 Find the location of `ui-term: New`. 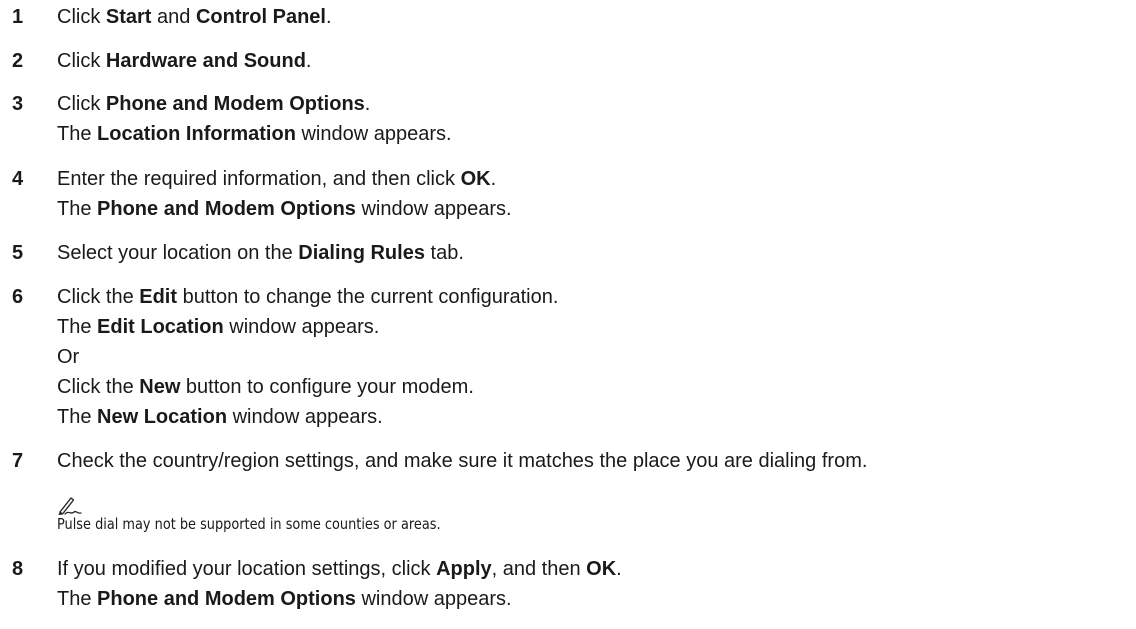

ui-term: New is located at coordinates (160, 387).